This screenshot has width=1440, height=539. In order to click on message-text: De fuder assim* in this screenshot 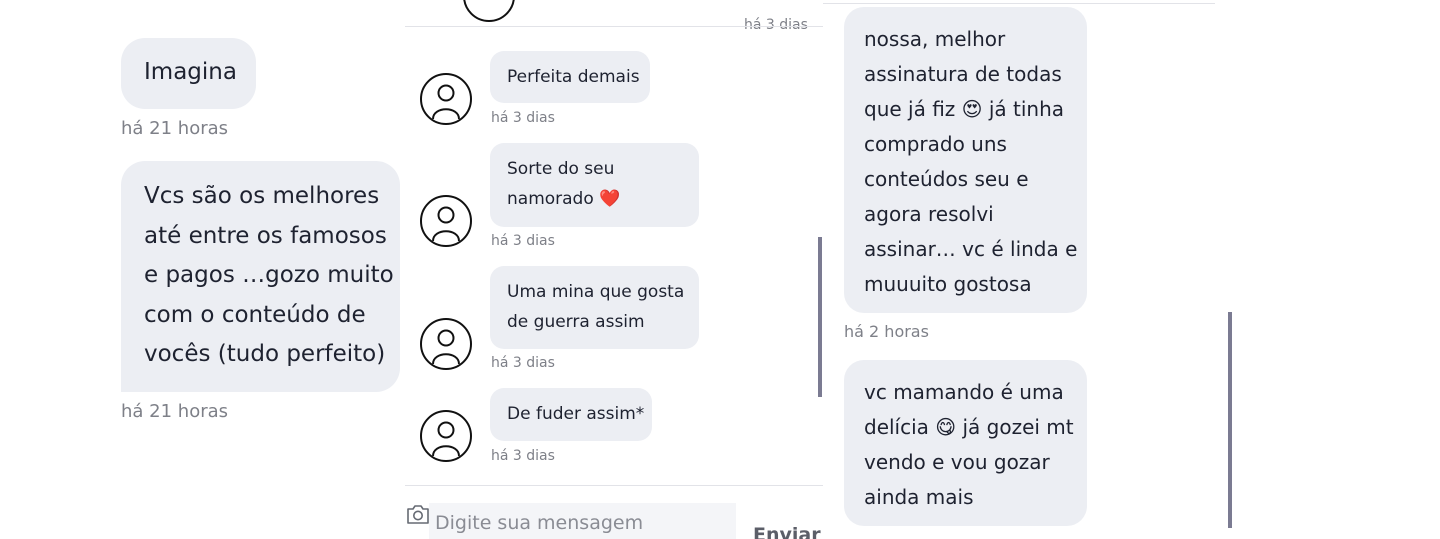, I will do `click(576, 414)`.